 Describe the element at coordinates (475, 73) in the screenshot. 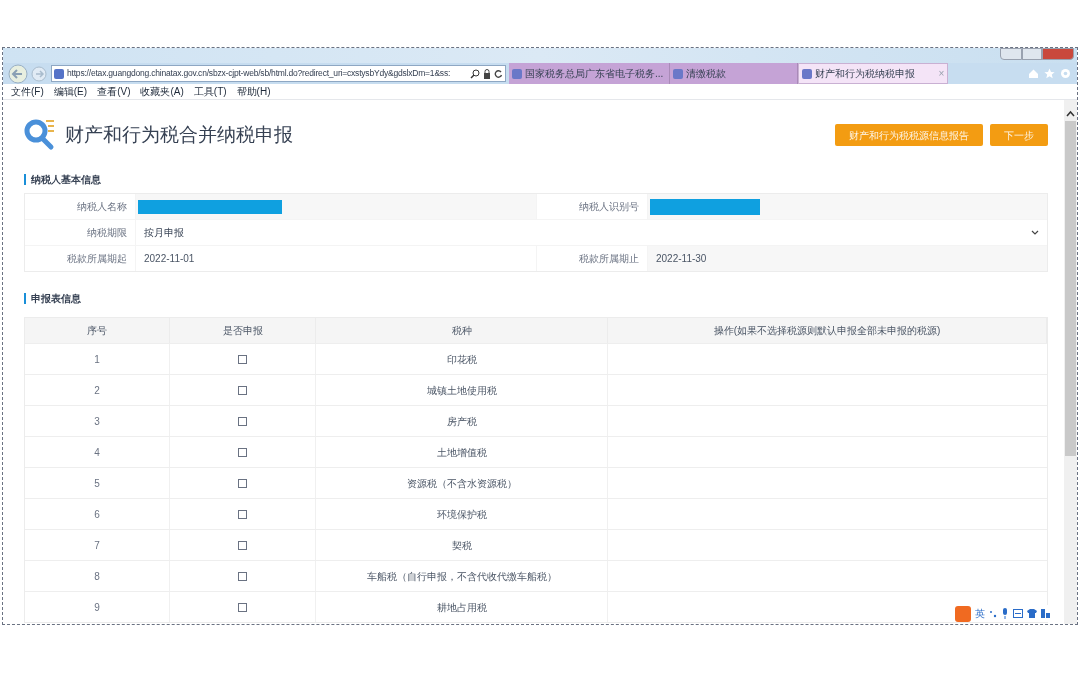

I see `search-icon` at that location.